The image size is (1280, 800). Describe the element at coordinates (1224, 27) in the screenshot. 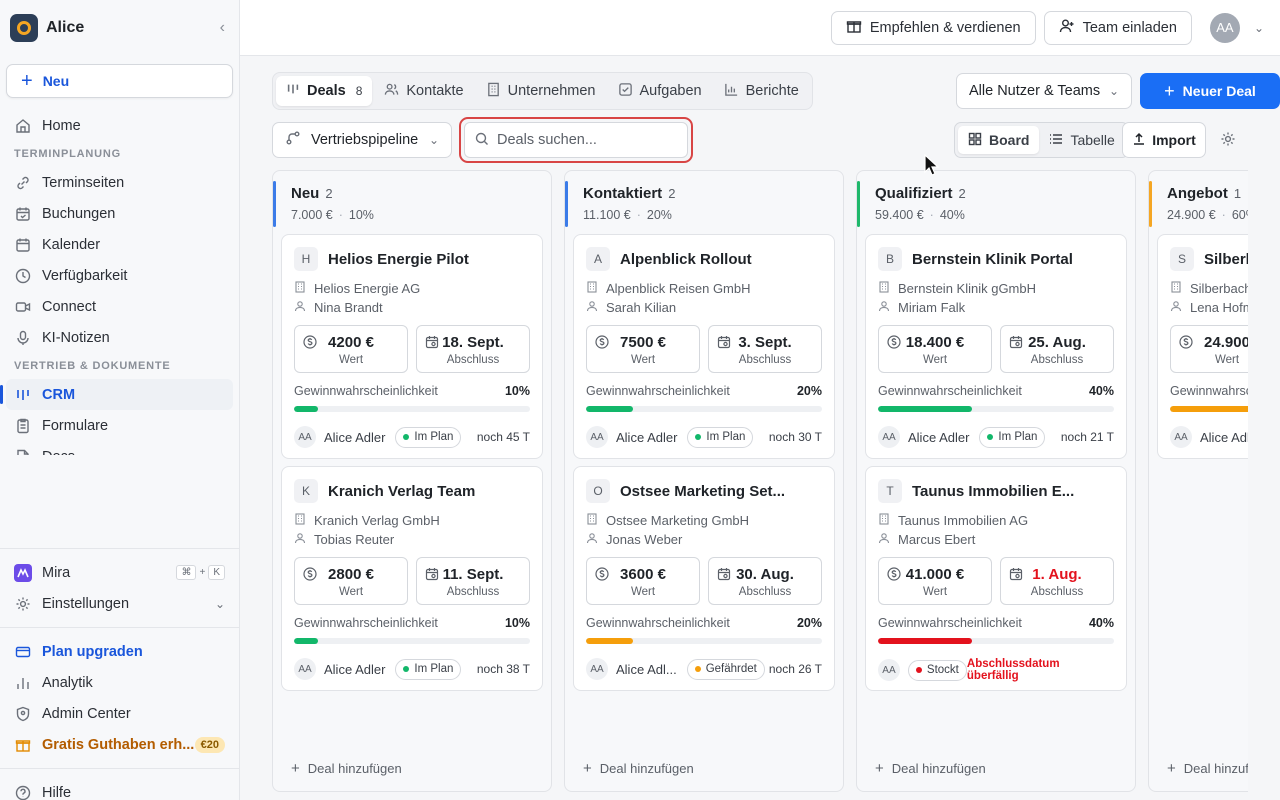

I see `user-avatar: AA` at that location.